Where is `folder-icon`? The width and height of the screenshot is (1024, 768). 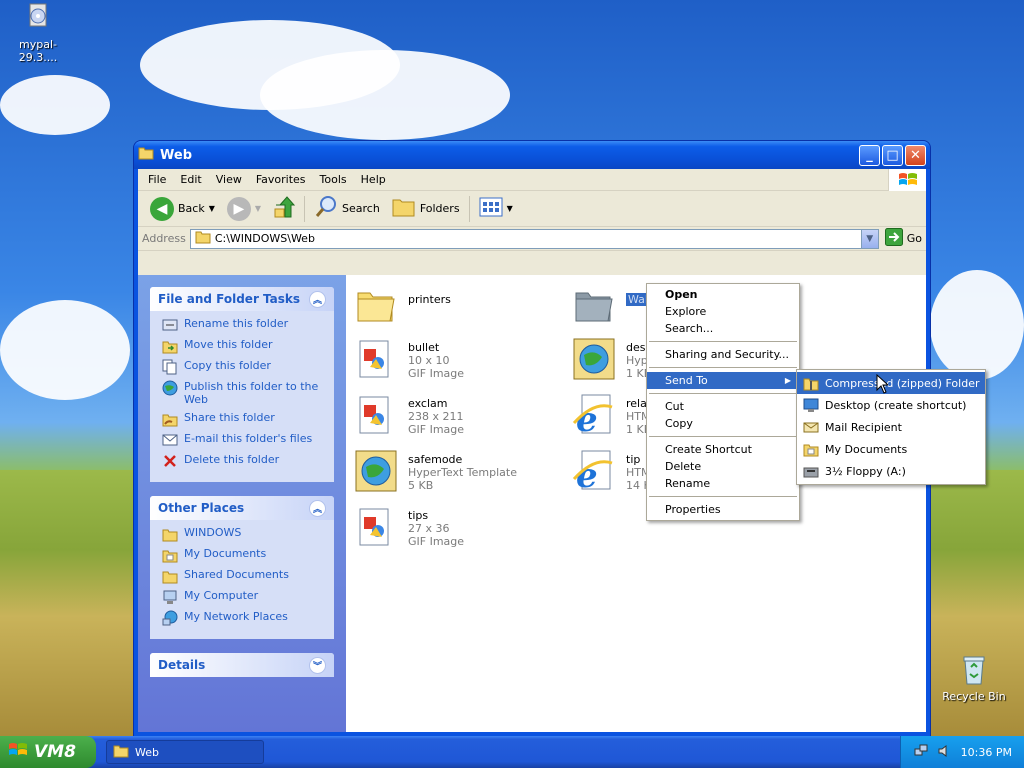 folder-icon is located at coordinates (594, 305).